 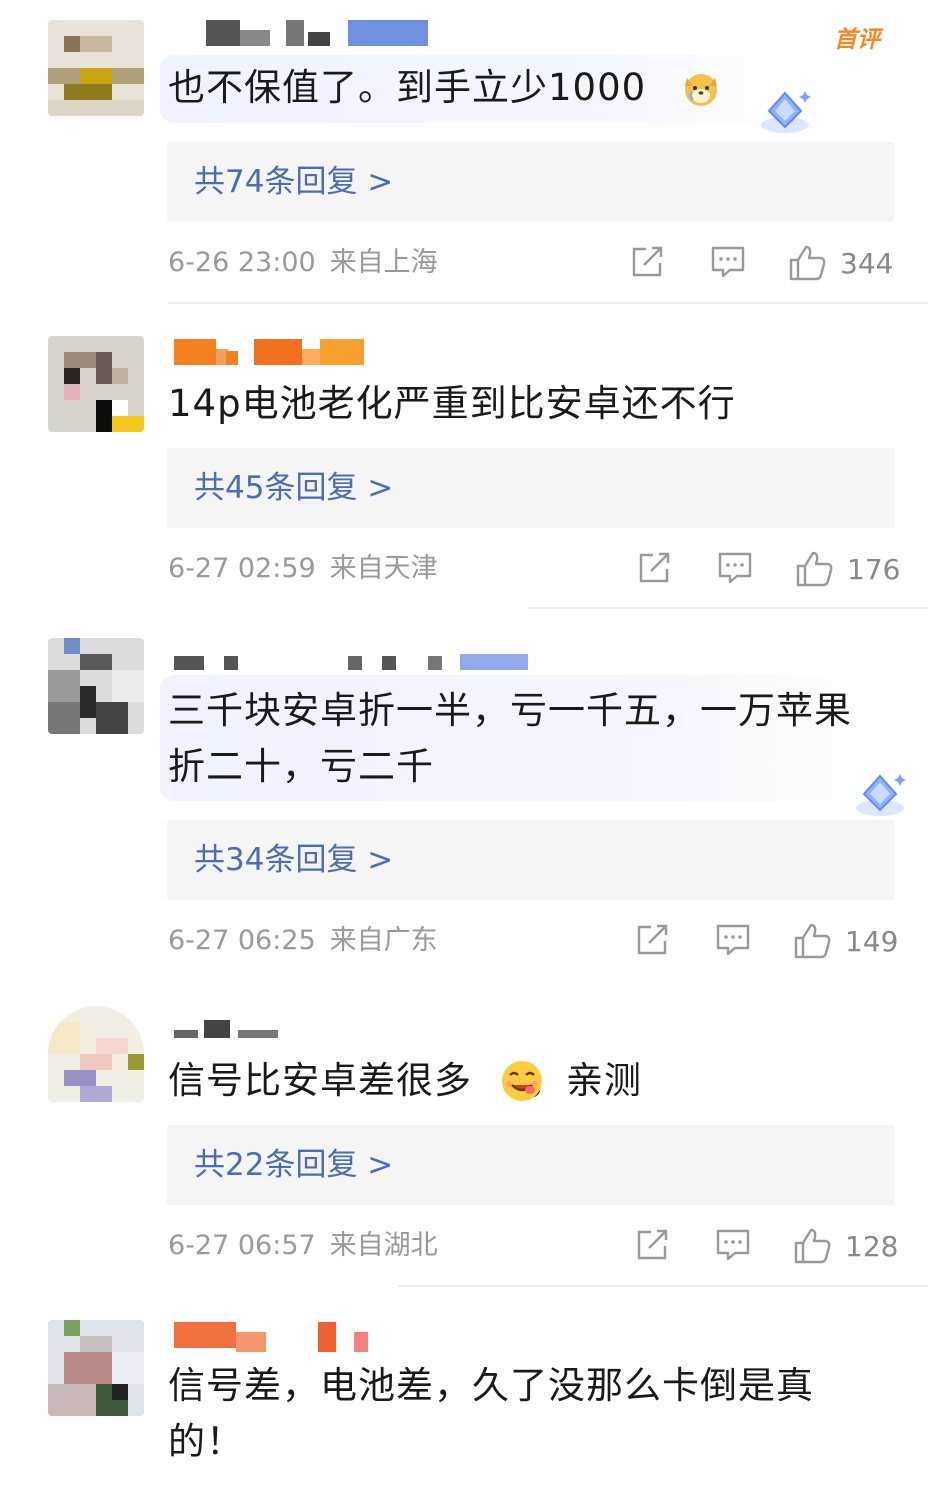 I want to click on comment-meta: 6-27 06:25 来自广东, so click(x=303, y=941).